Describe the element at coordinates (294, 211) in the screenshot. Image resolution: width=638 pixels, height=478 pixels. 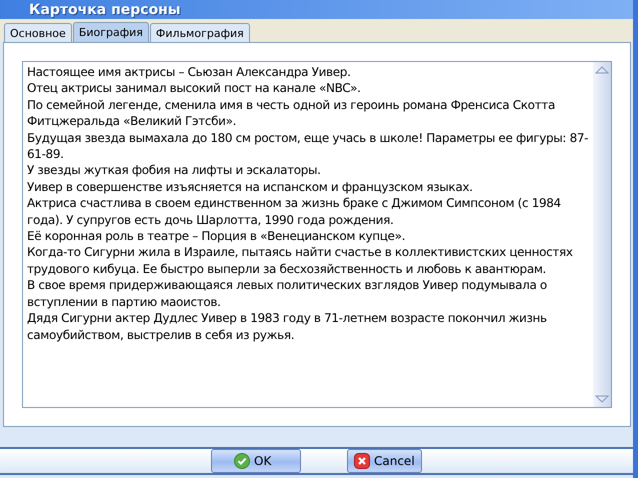
I see `biography-paragraph: Актриса счастлива в своем единственном за жизнь браке с Джимом Симпсоном (с 1984 года). У супругов есть дочь Шарлотта, 1990 года рождения.` at that location.